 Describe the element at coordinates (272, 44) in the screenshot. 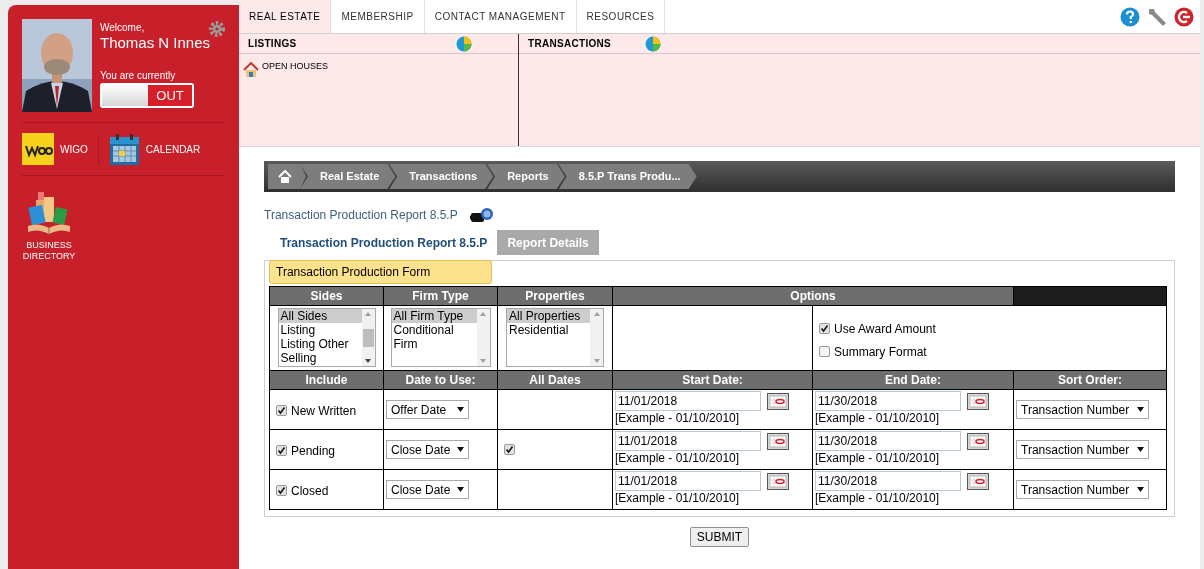

I see `panel-title: LISTINGS` at that location.